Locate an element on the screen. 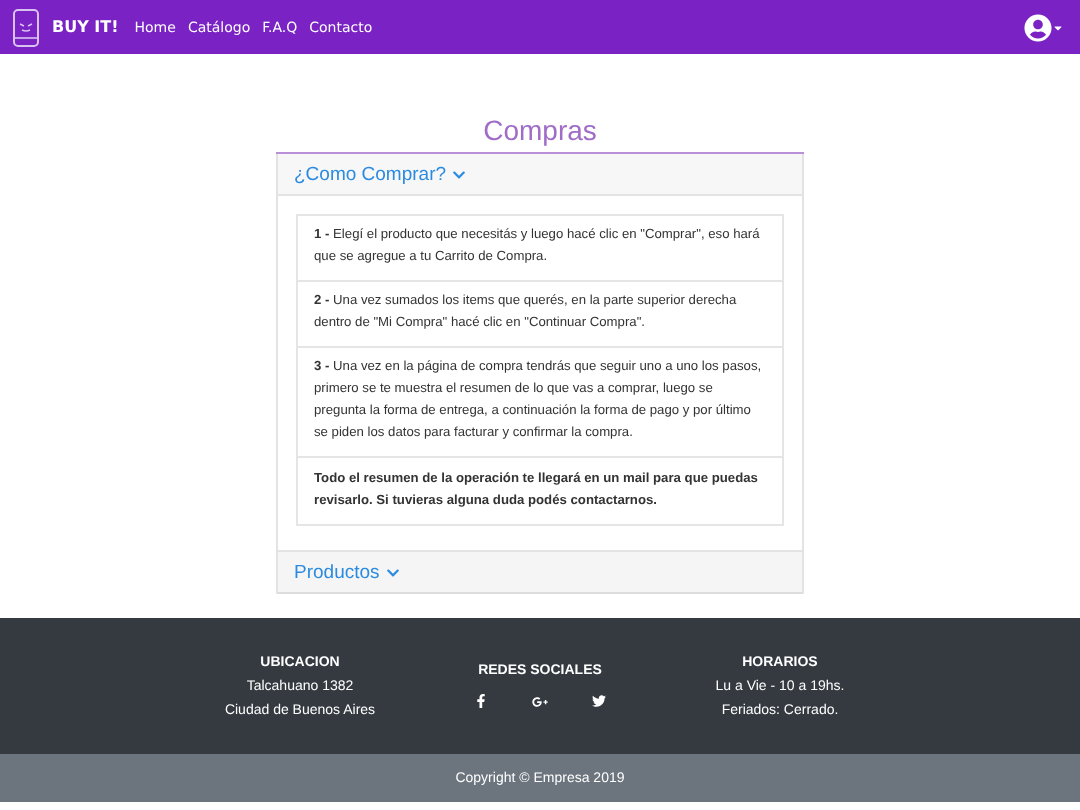 The height and width of the screenshot is (810, 1080). facebook-icon is located at coordinates (481, 700).